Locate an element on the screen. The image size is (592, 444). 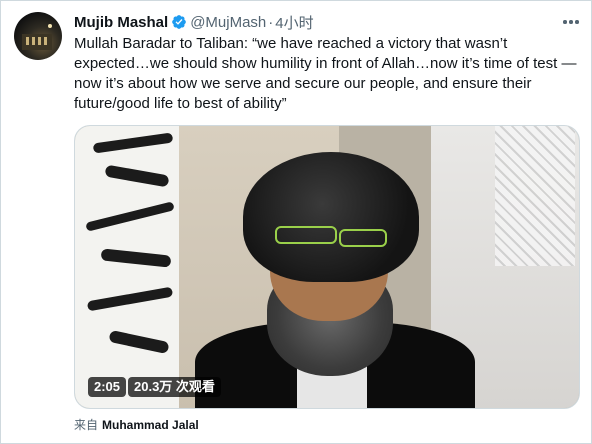
flag-background is located at coordinates (135, 267).